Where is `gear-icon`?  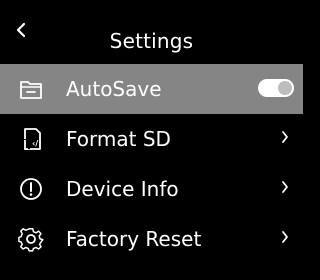
gear-icon is located at coordinates (31, 239).